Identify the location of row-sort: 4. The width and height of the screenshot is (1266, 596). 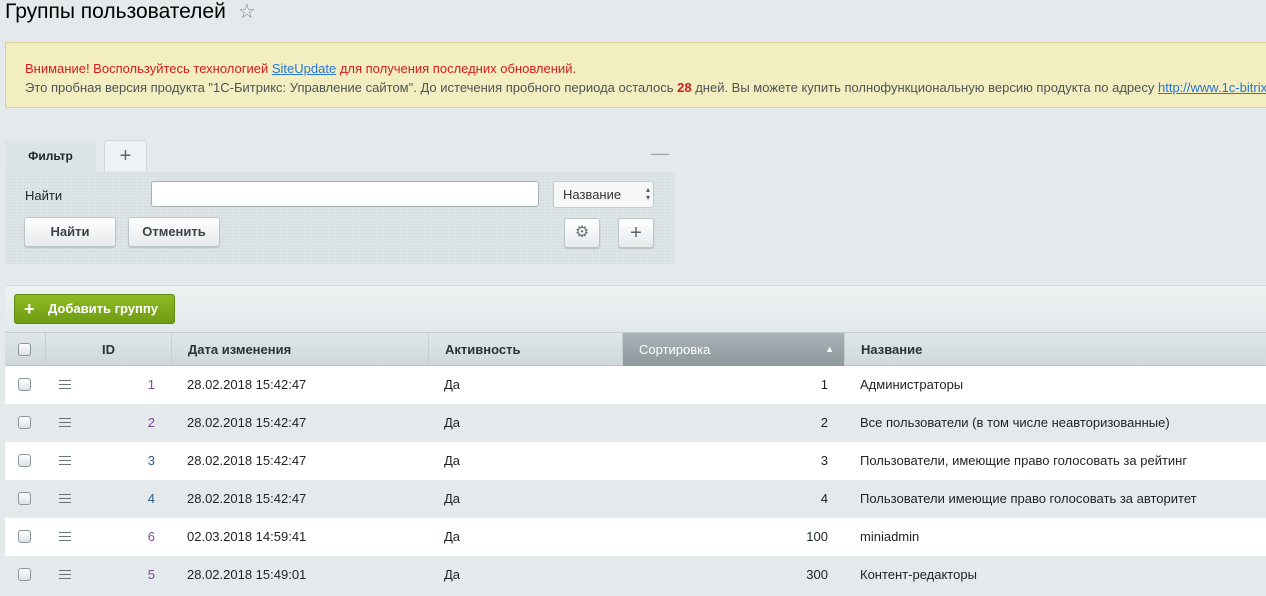
(824, 498).